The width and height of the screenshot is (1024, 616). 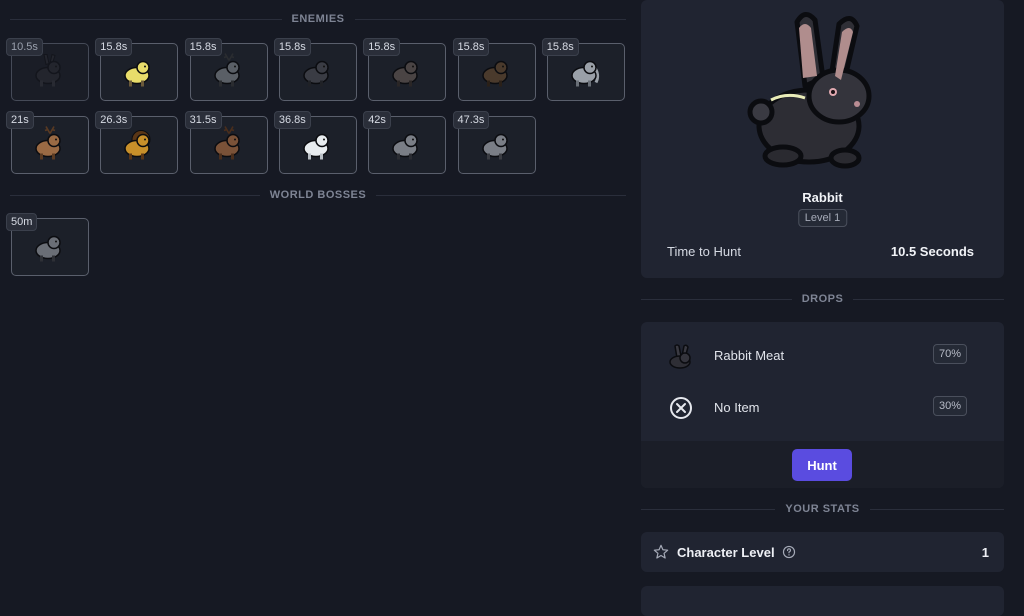 What do you see at coordinates (985, 552) in the screenshot?
I see `character-level-value: 1` at bounding box center [985, 552].